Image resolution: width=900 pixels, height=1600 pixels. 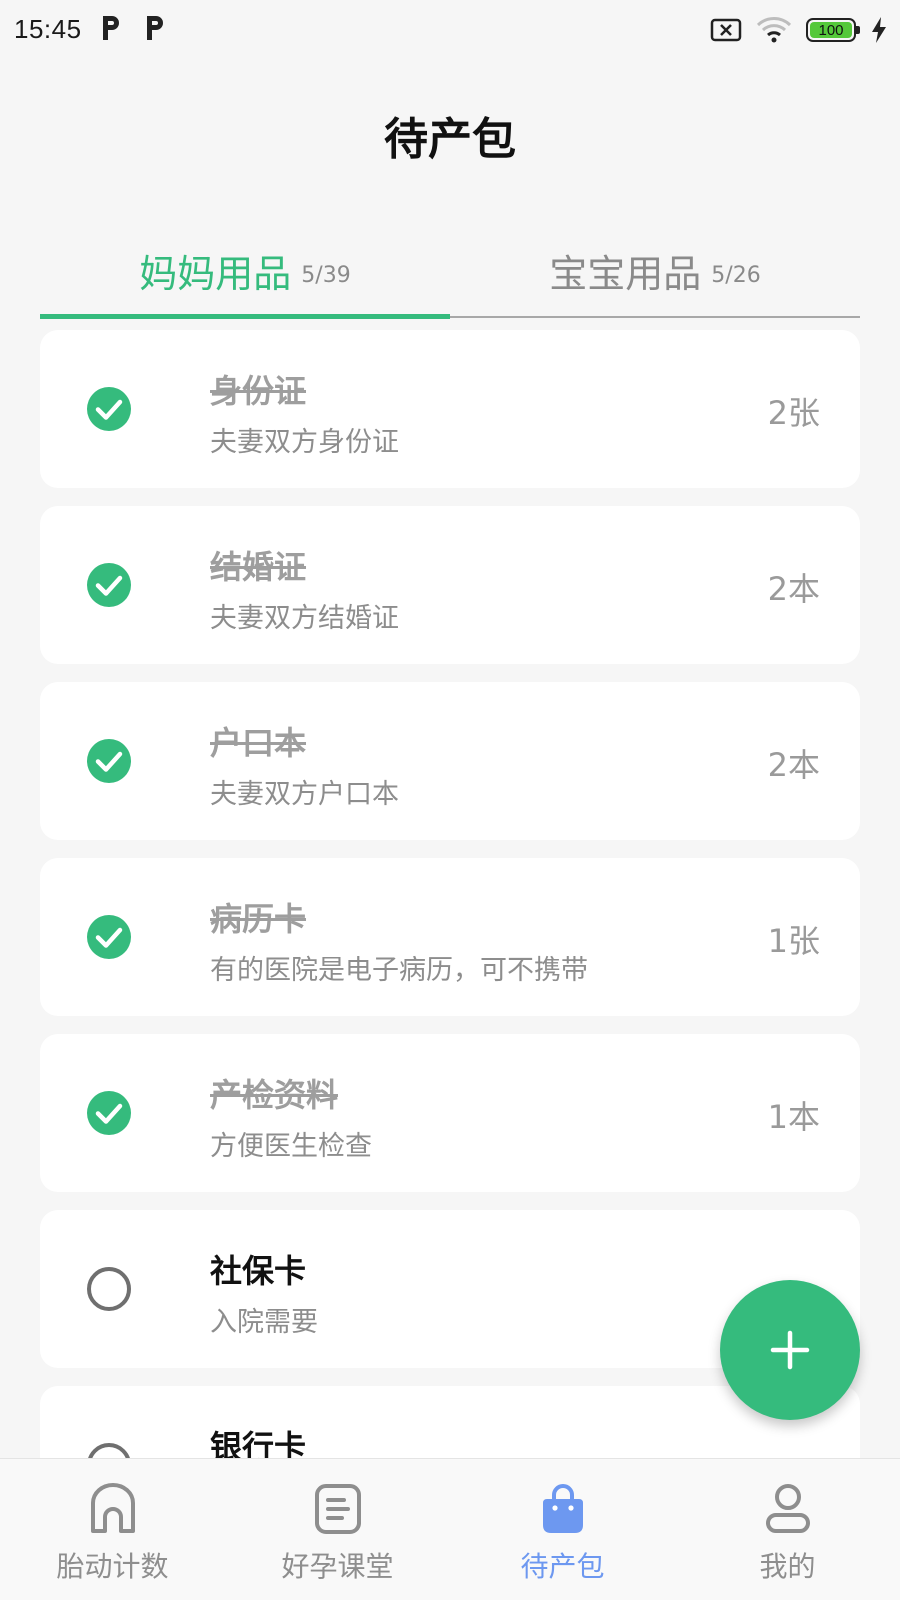 What do you see at coordinates (625, 273) in the screenshot?
I see `tab-label: 宝宝用品` at bounding box center [625, 273].